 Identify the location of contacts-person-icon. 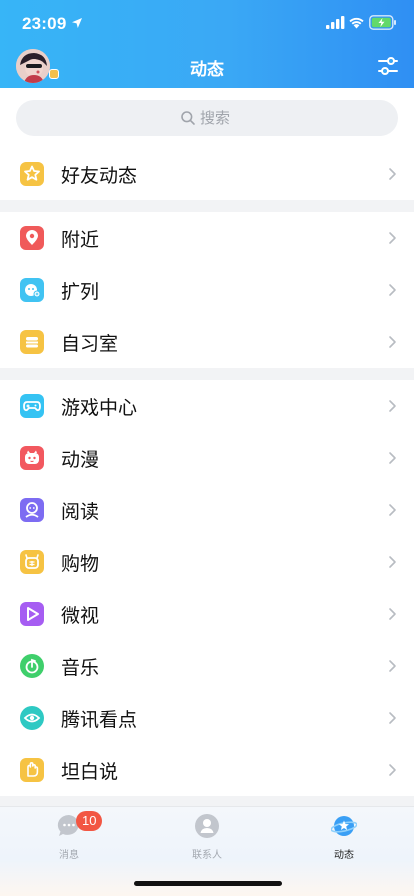
(207, 826).